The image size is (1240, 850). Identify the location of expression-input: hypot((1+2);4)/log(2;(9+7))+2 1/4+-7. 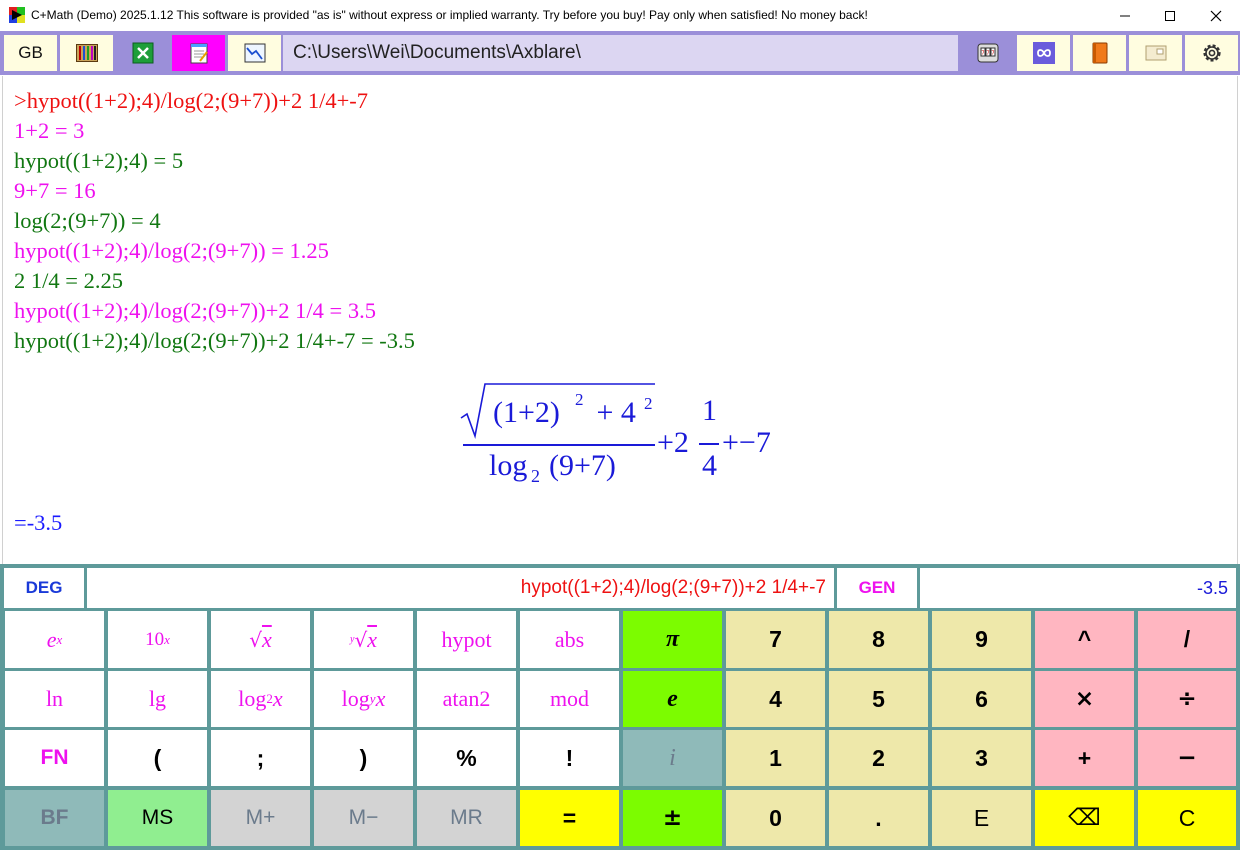
(460, 588).